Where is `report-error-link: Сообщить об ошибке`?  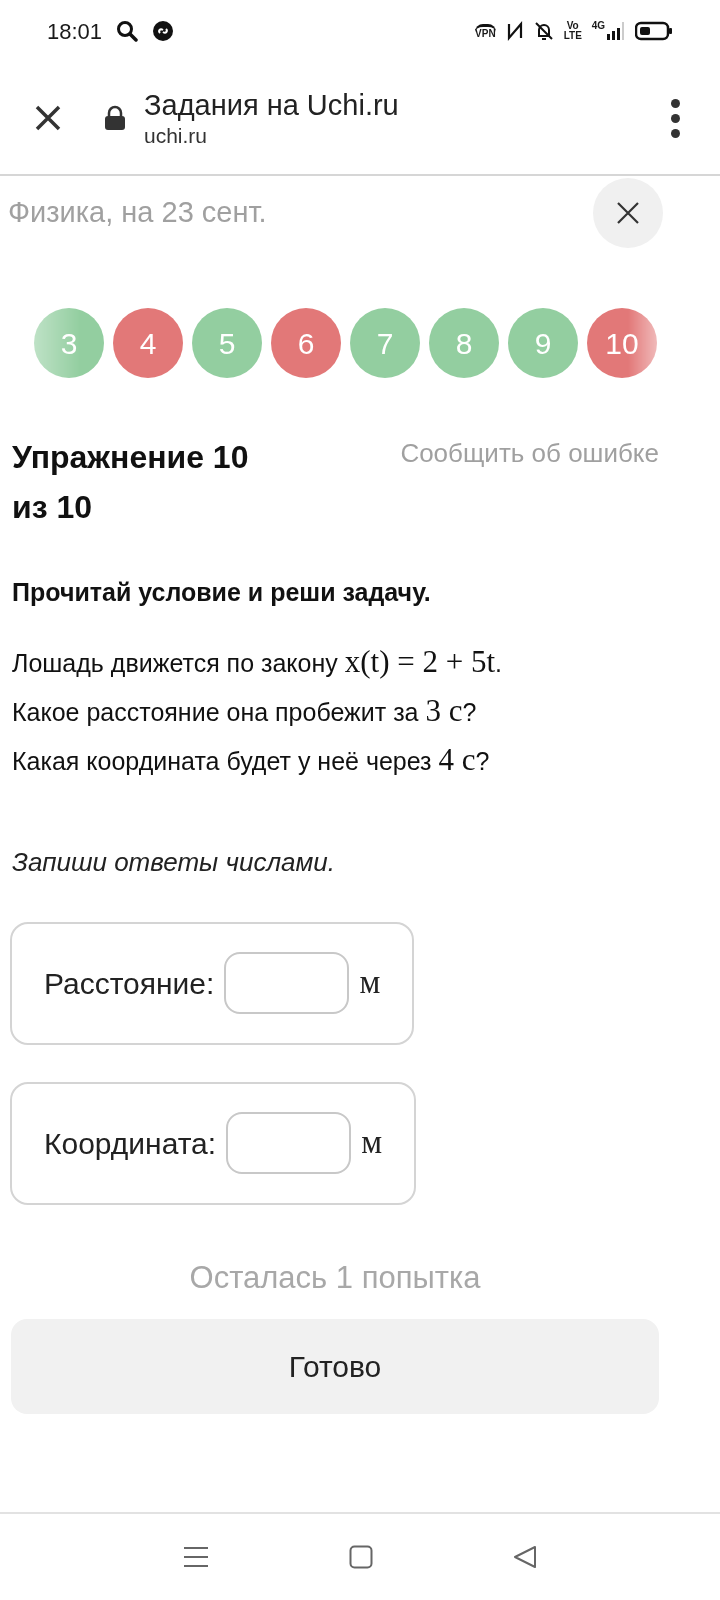 report-error-link: Сообщить об ошибке is located at coordinates (529, 482).